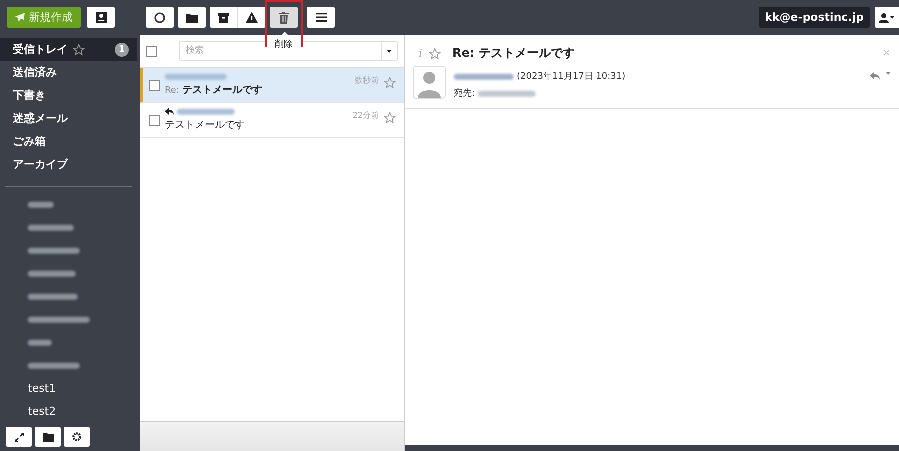 The height and width of the screenshot is (451, 899). Describe the element at coordinates (884, 17) in the screenshot. I see `user-icon` at that location.